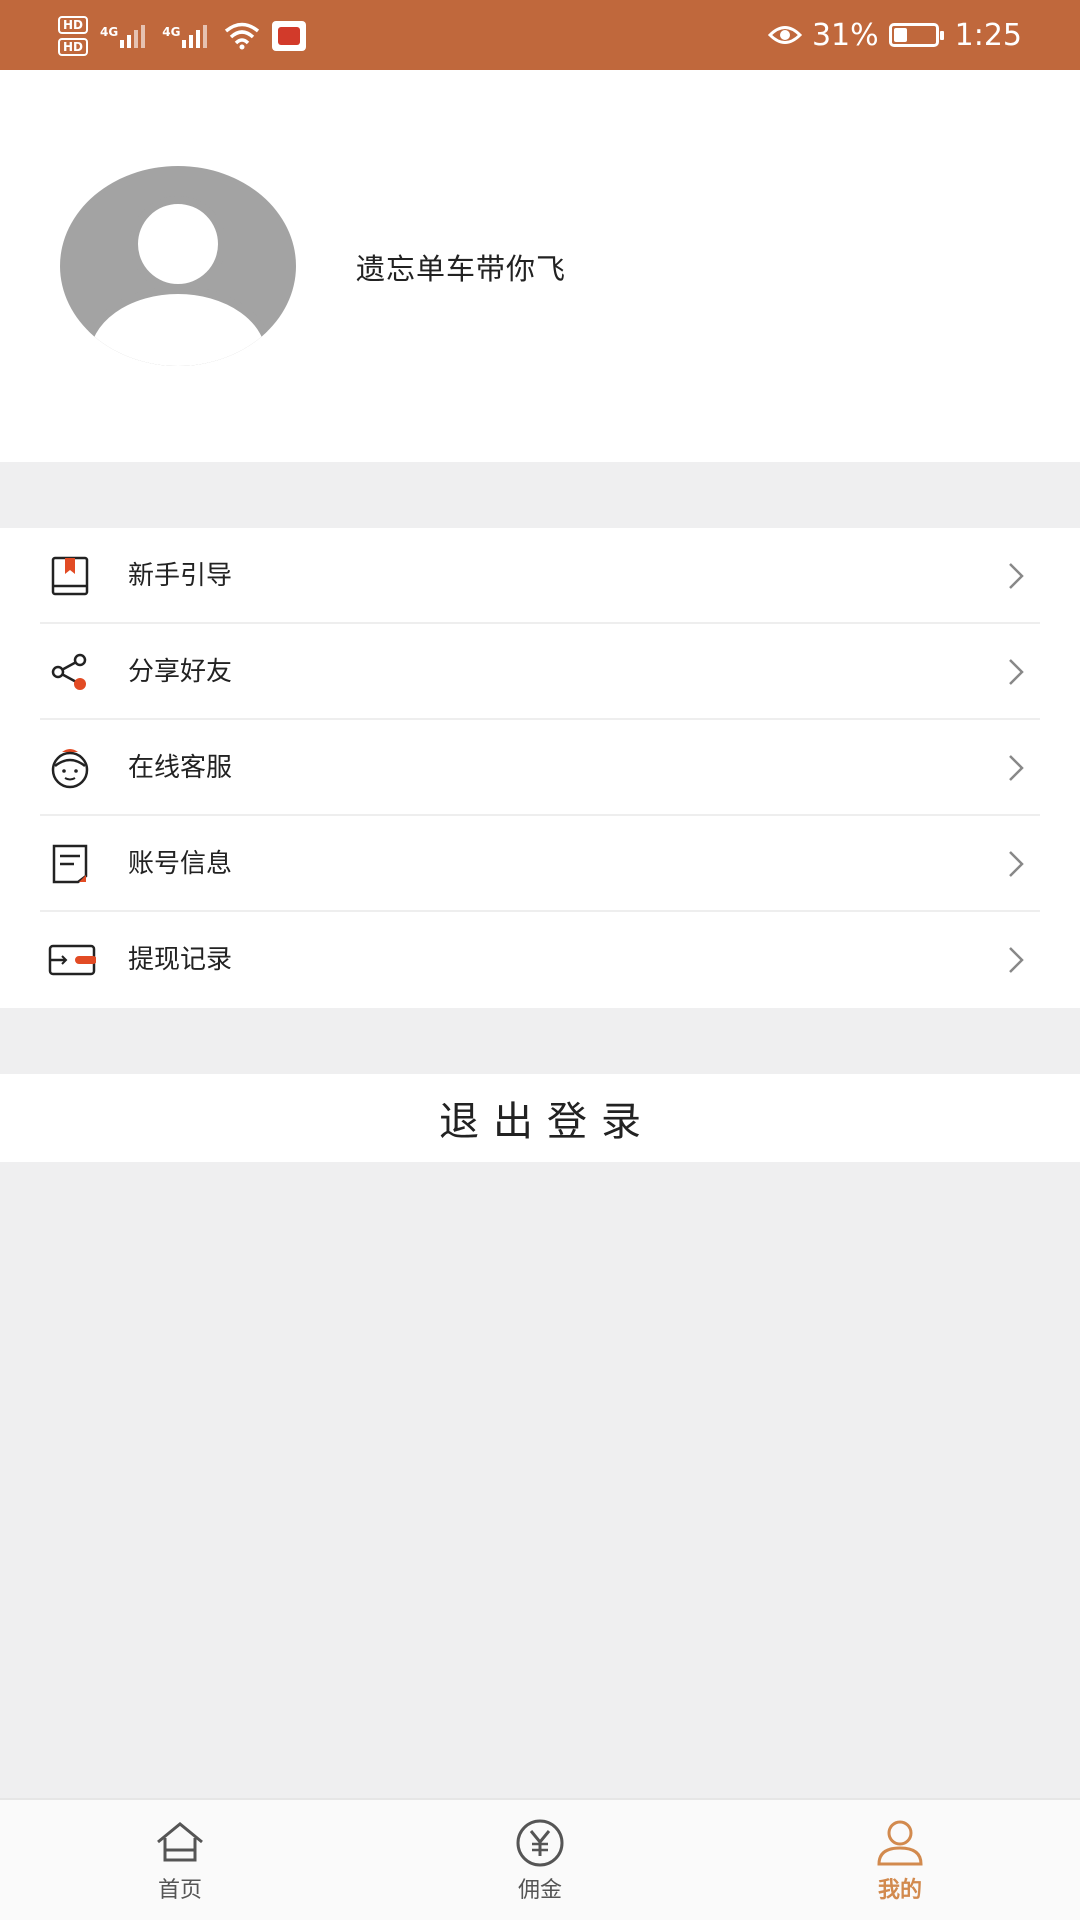  Describe the element at coordinates (540, 576) in the screenshot. I see `menu-item-guide: 新手引导` at that location.